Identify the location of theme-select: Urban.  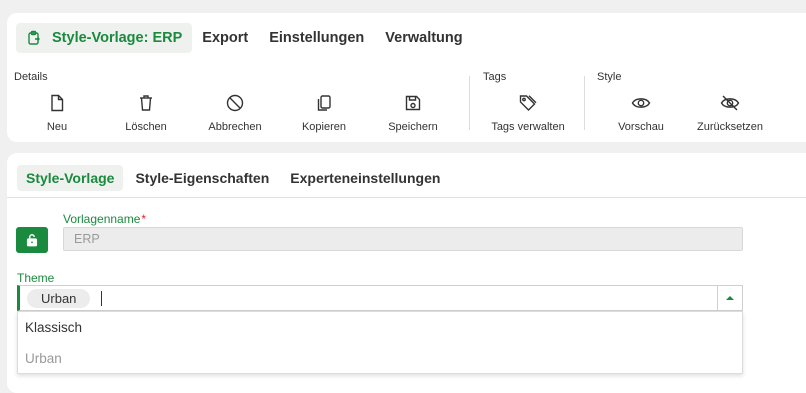
(380, 298).